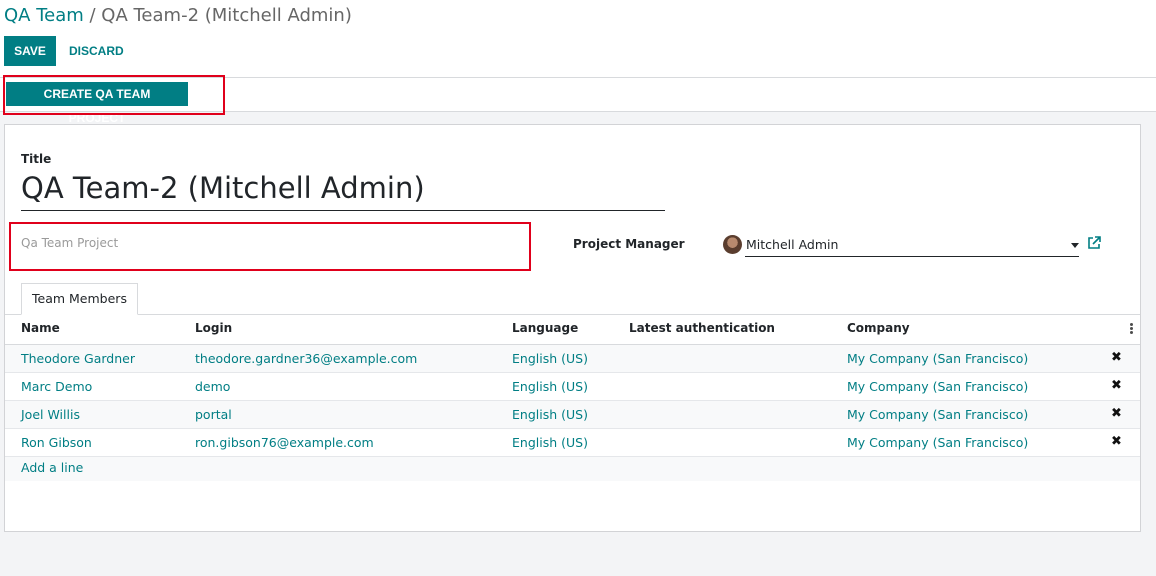 The image size is (1156, 576). What do you see at coordinates (50, 414) in the screenshot?
I see `cell-name: Joel Willis` at bounding box center [50, 414].